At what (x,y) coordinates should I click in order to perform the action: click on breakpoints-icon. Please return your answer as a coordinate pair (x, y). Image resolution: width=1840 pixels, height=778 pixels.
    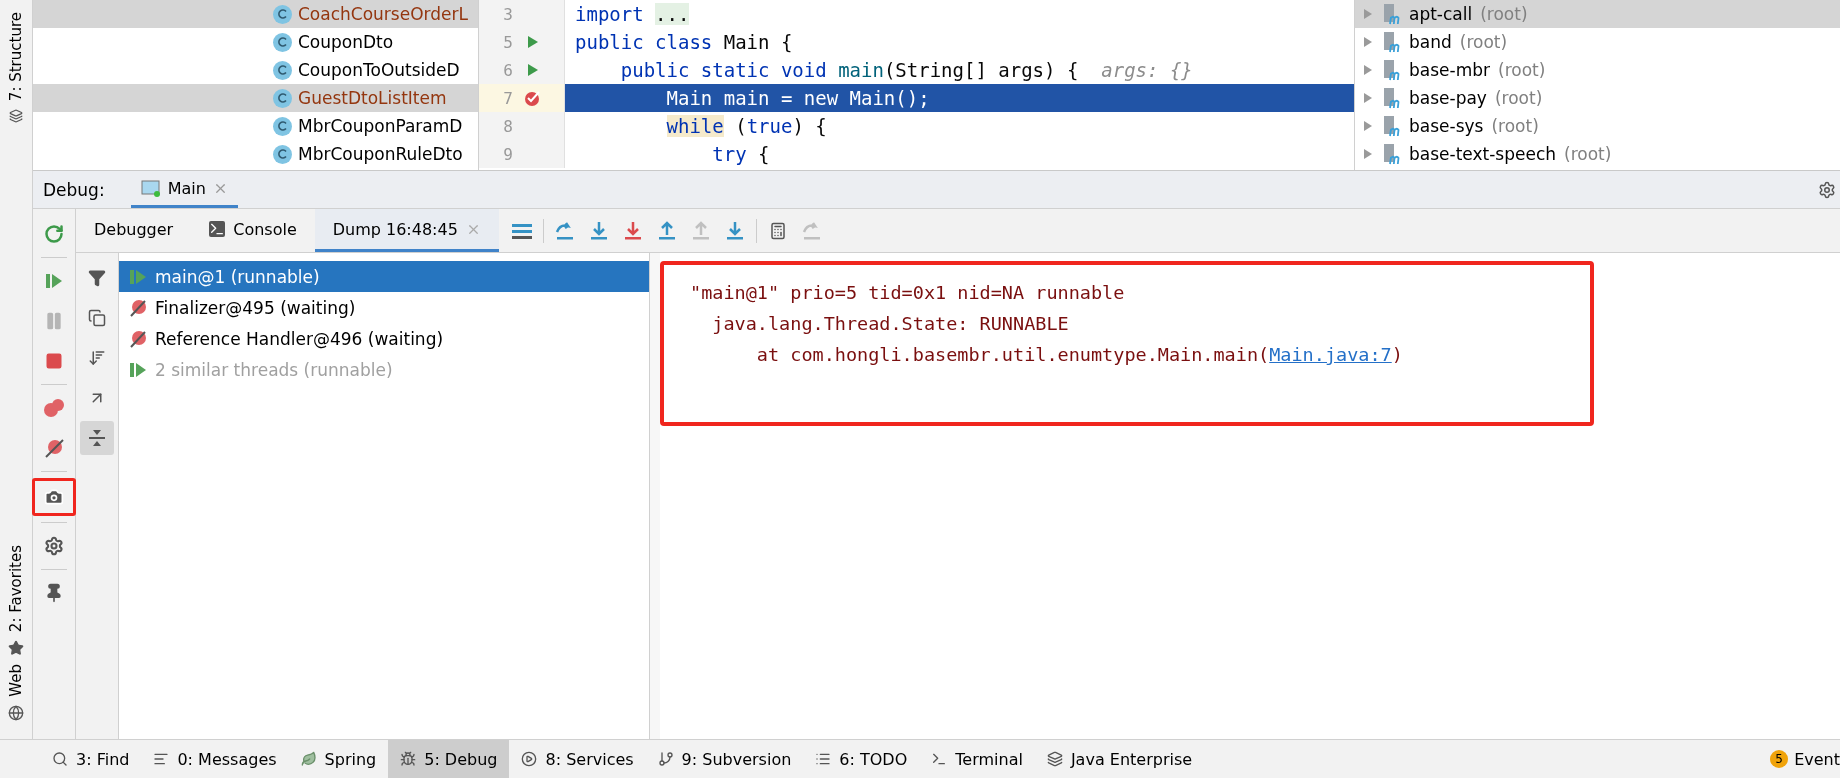
    Looking at the image, I should click on (54, 408).